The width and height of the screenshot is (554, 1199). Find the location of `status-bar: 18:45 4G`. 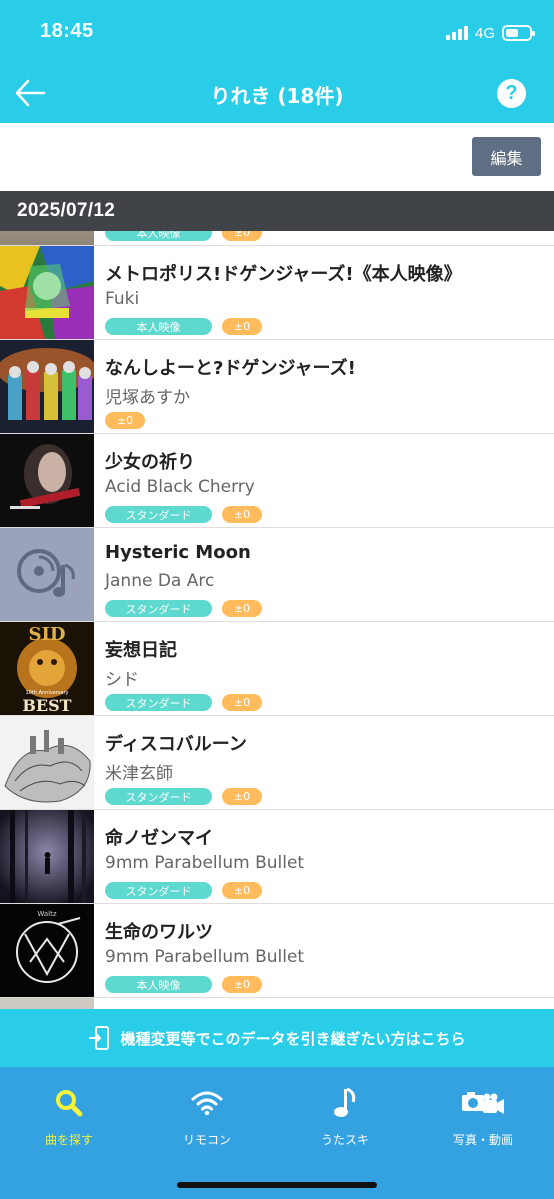

status-bar: 18:45 4G is located at coordinates (277, 31).